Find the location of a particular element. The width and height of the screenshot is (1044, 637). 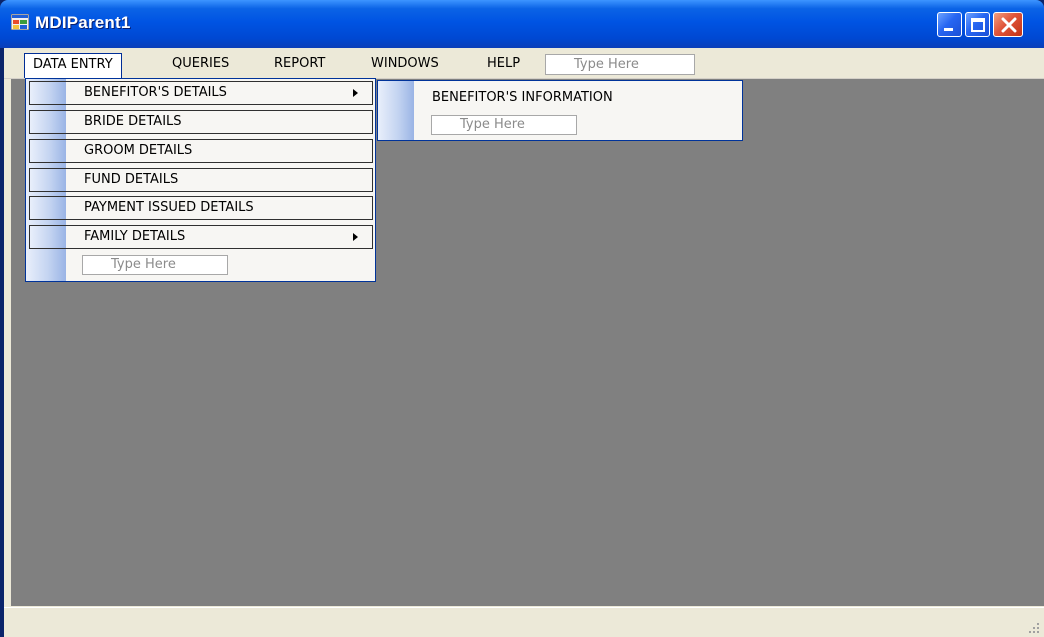

title-bar: MDIParent1 is located at coordinates (522, 24).